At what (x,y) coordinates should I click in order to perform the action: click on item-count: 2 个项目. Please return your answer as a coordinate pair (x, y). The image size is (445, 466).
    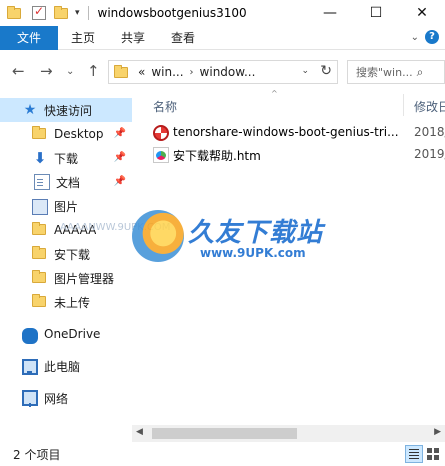
    Looking at the image, I should click on (37, 454).